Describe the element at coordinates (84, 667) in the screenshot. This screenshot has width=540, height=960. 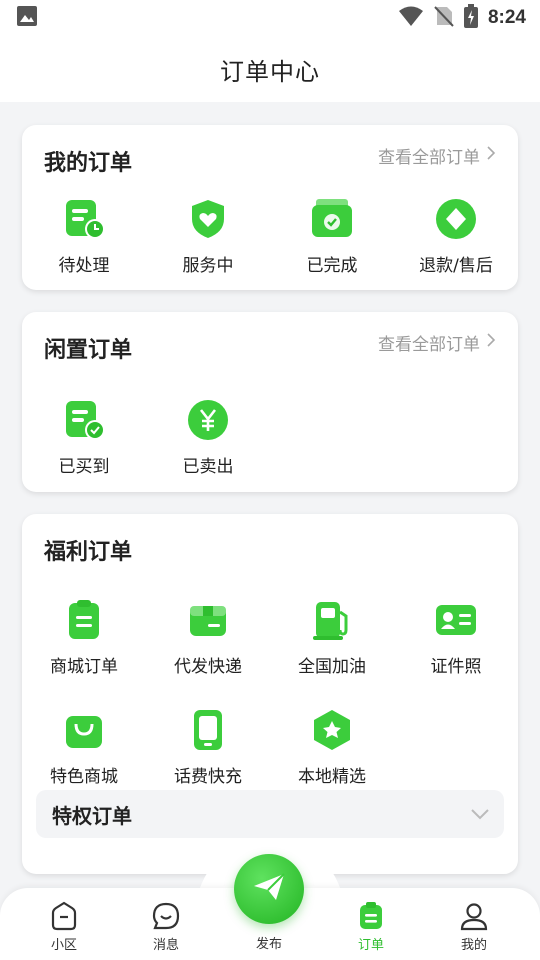
I see `welfare-mall-orders-label: 商城订单` at that location.